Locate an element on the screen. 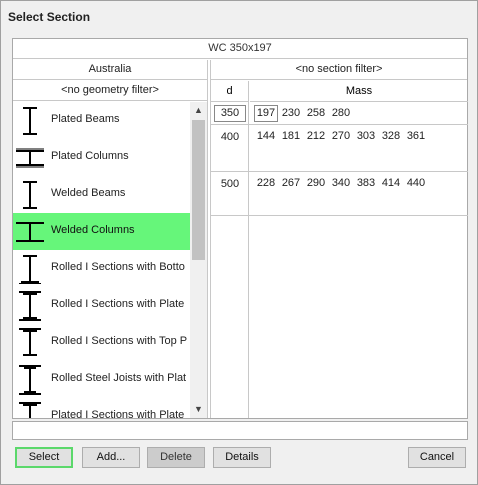 This screenshot has height=485, width=478. list-item-rolled-i-top: Rolled I Sections with Top P is located at coordinates (101, 342).